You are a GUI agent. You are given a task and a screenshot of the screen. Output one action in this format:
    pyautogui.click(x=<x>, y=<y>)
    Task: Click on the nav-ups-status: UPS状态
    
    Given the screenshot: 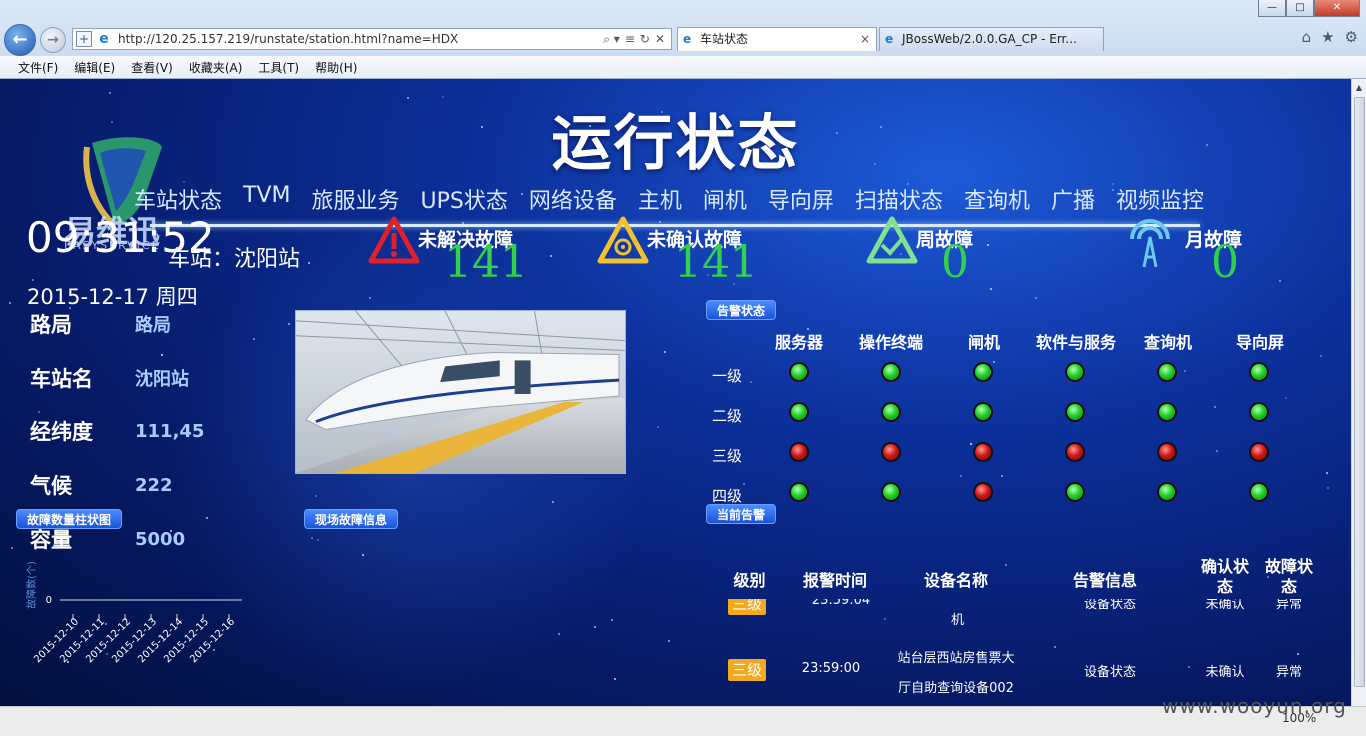 What is the action you would take?
    pyautogui.click(x=464, y=199)
    